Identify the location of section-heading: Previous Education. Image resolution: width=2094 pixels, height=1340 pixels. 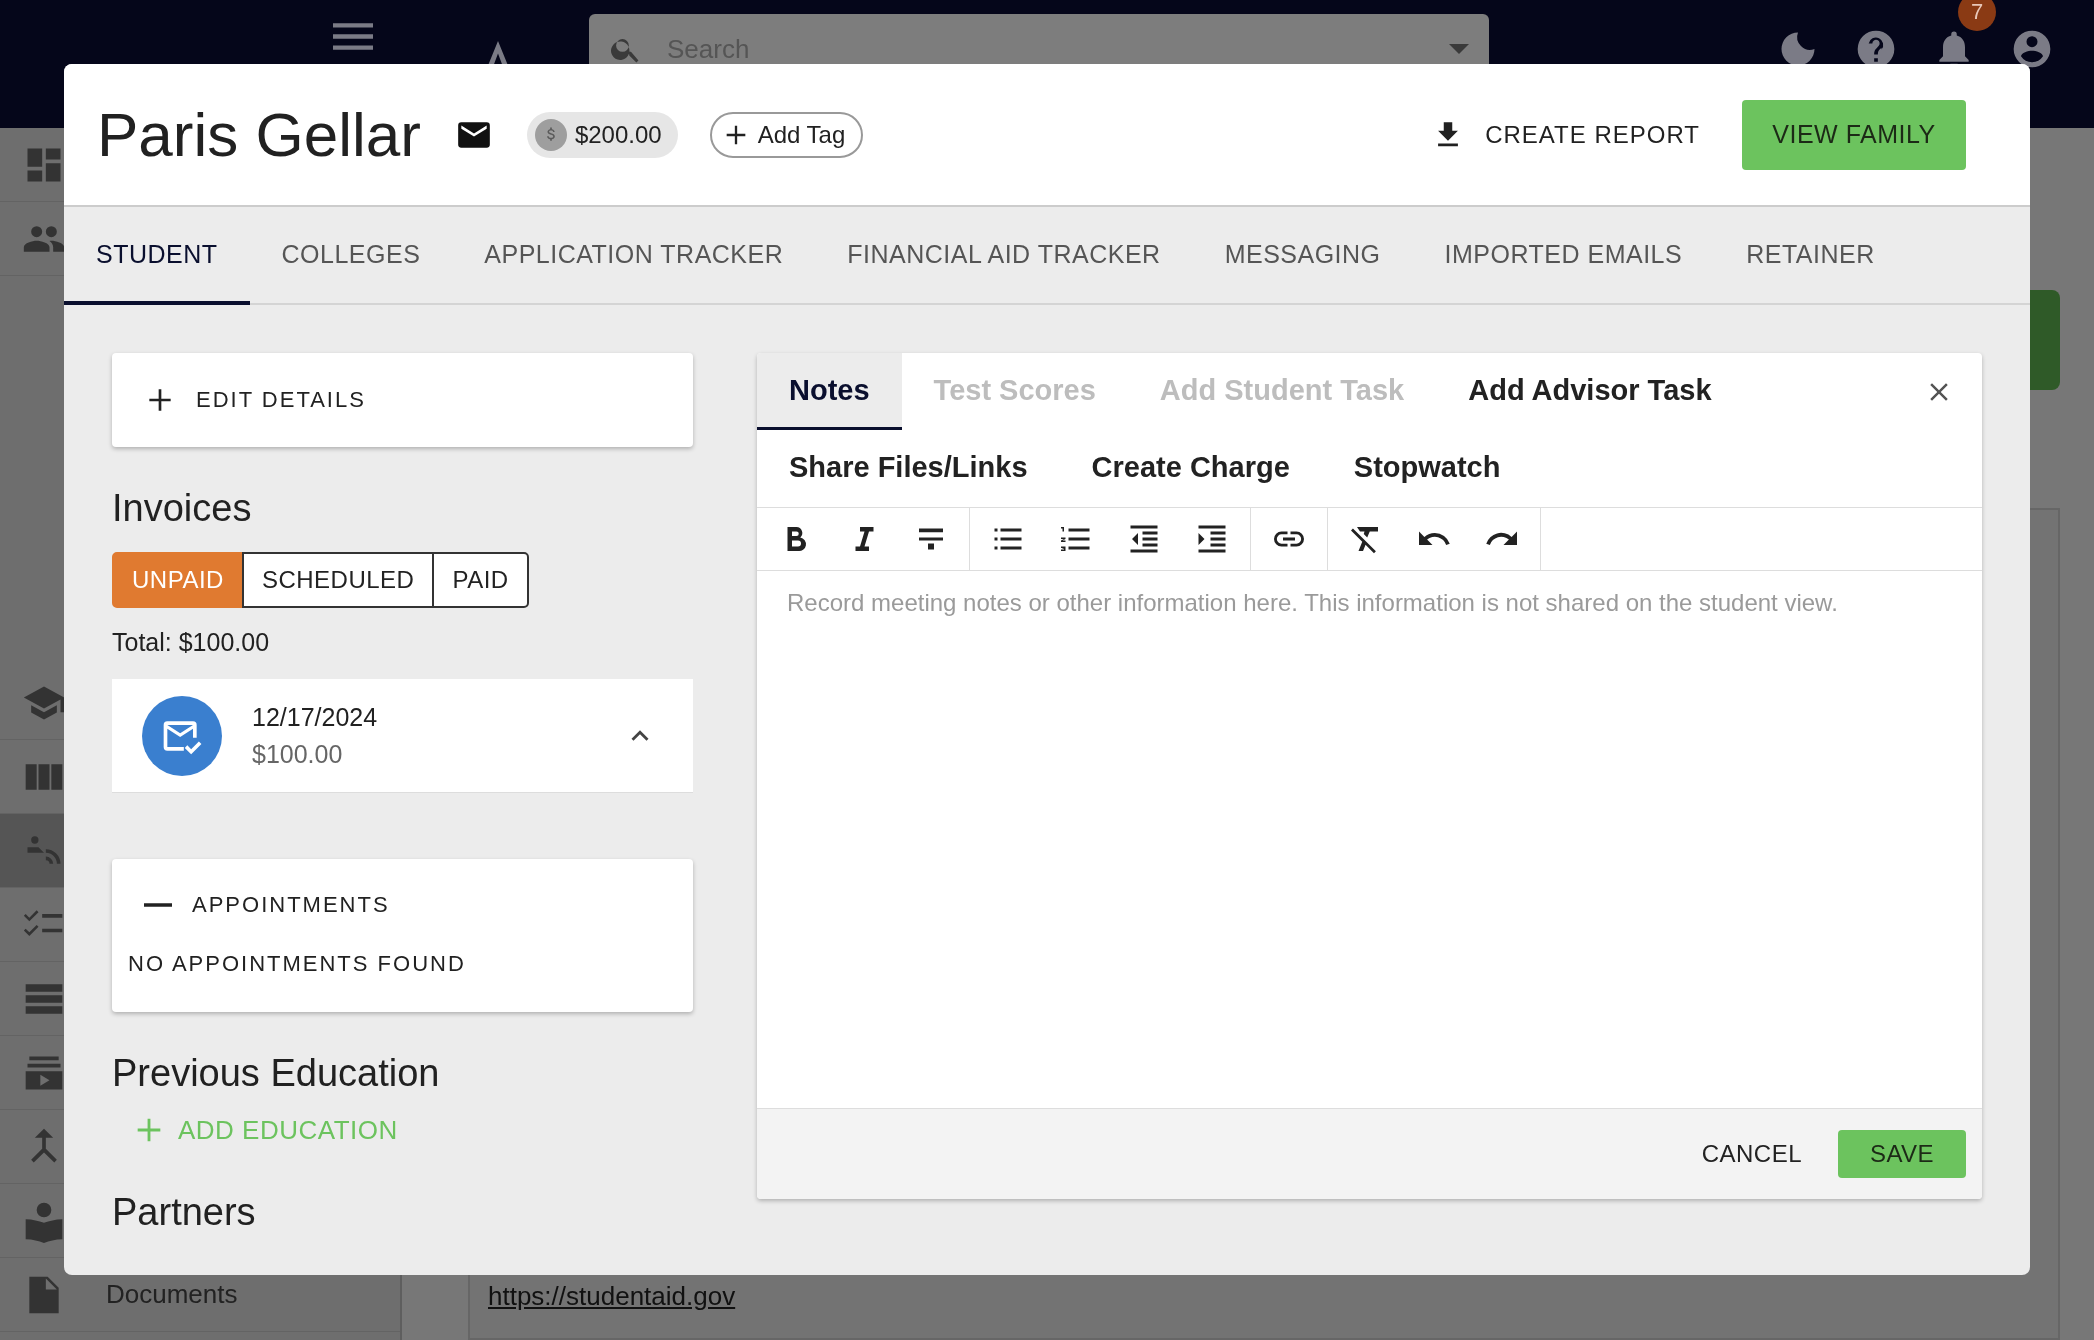
(276, 1073).